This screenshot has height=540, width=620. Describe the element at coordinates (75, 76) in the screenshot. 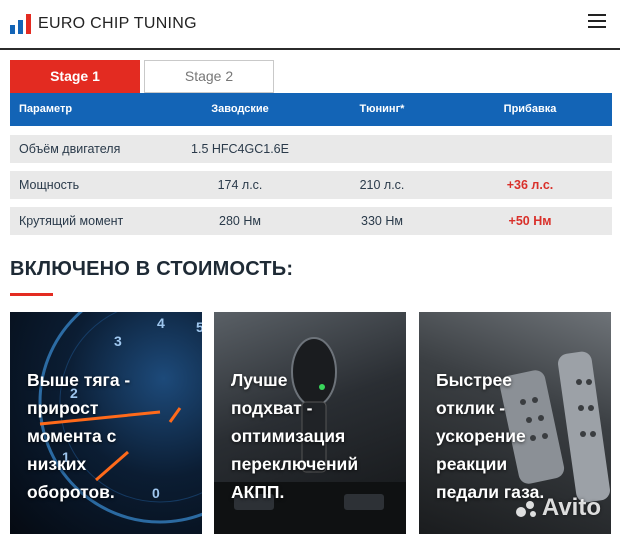

I see `tab-stage-1: Stage 1` at that location.